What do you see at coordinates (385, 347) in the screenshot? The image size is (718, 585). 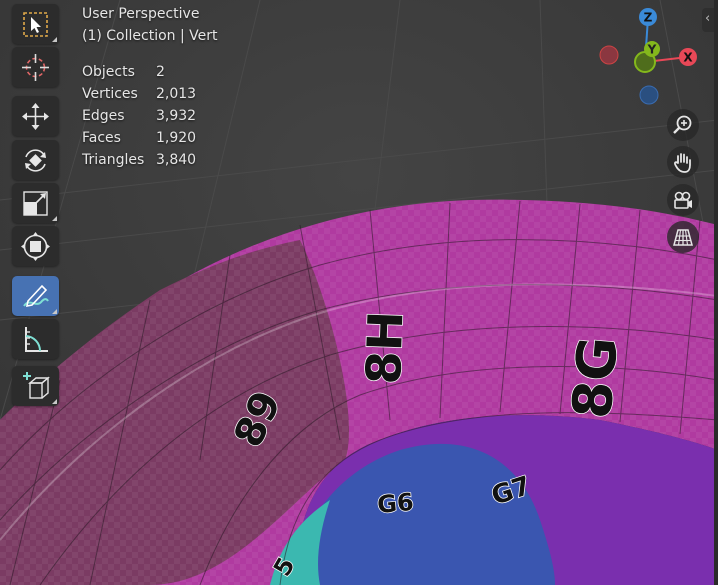 I see `scene-label-8h: 8H` at bounding box center [385, 347].